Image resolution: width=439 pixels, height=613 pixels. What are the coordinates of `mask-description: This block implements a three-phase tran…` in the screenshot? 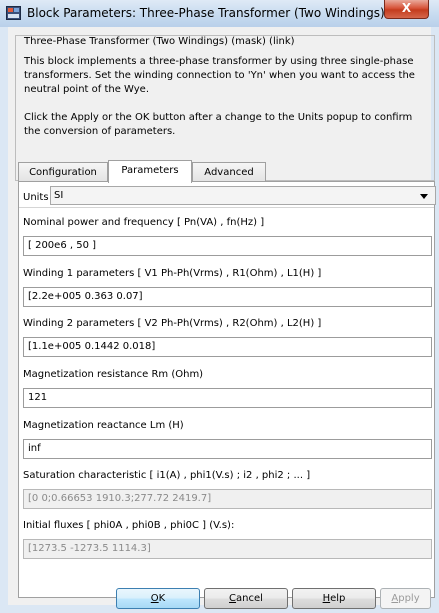 It's located at (219, 75).